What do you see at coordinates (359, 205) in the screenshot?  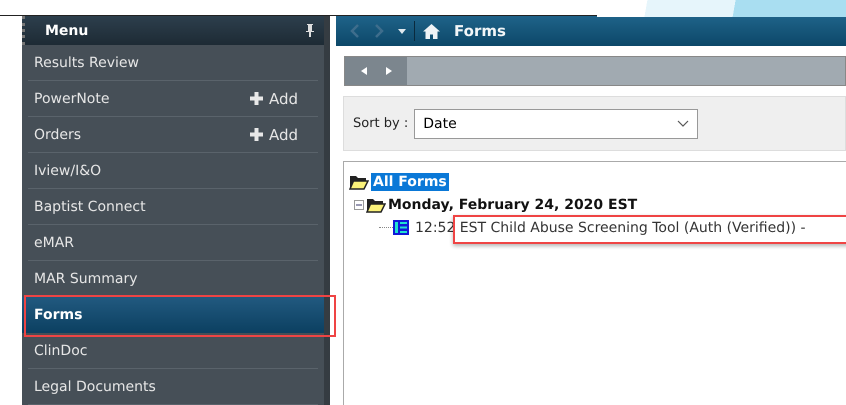 I see `collapse-icon` at bounding box center [359, 205].